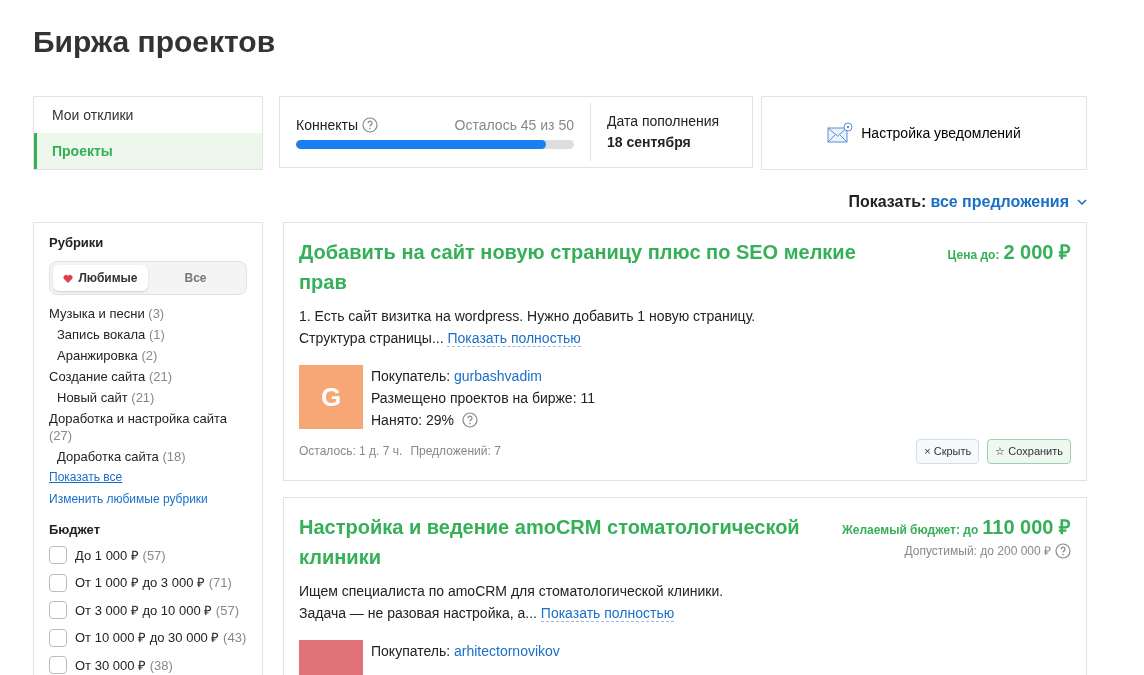  Describe the element at coordinates (327, 125) in the screenshot. I see `connects-label: Коннекты` at that location.